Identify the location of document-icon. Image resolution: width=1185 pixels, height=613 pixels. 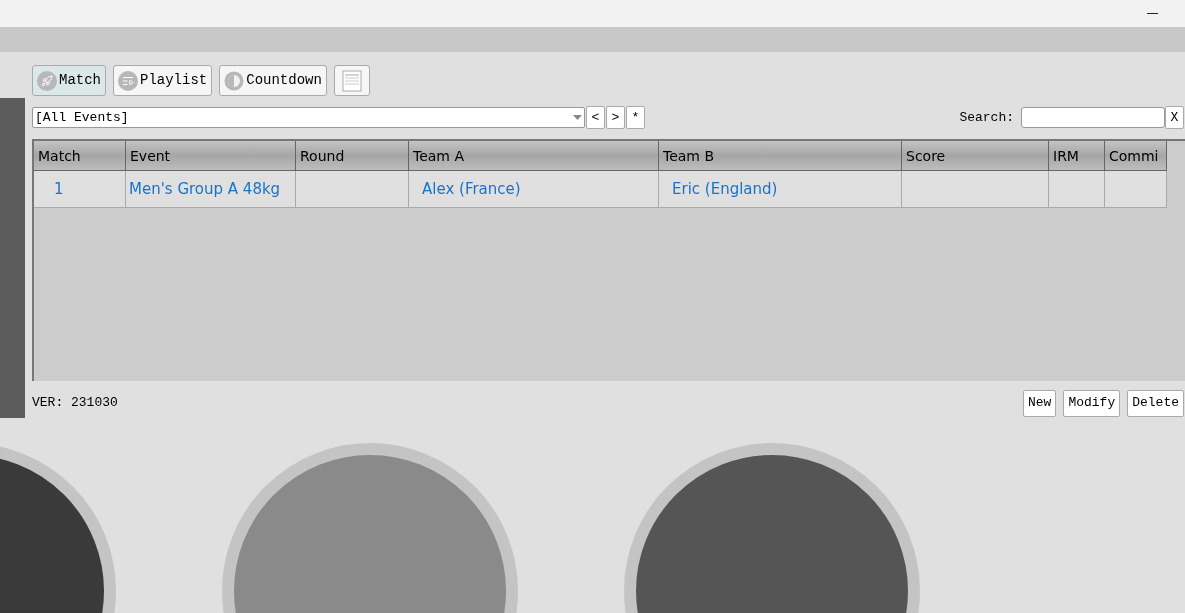
(351, 80).